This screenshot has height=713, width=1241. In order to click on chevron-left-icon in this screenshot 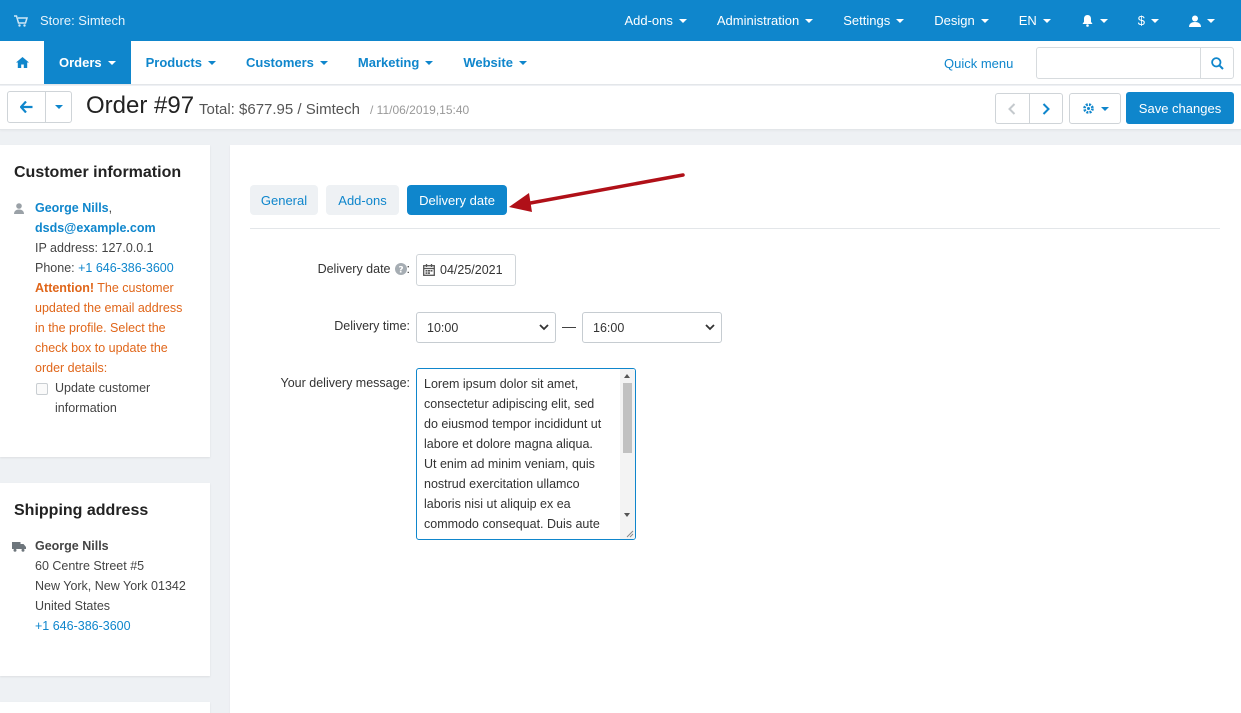, I will do `click(1012, 108)`.